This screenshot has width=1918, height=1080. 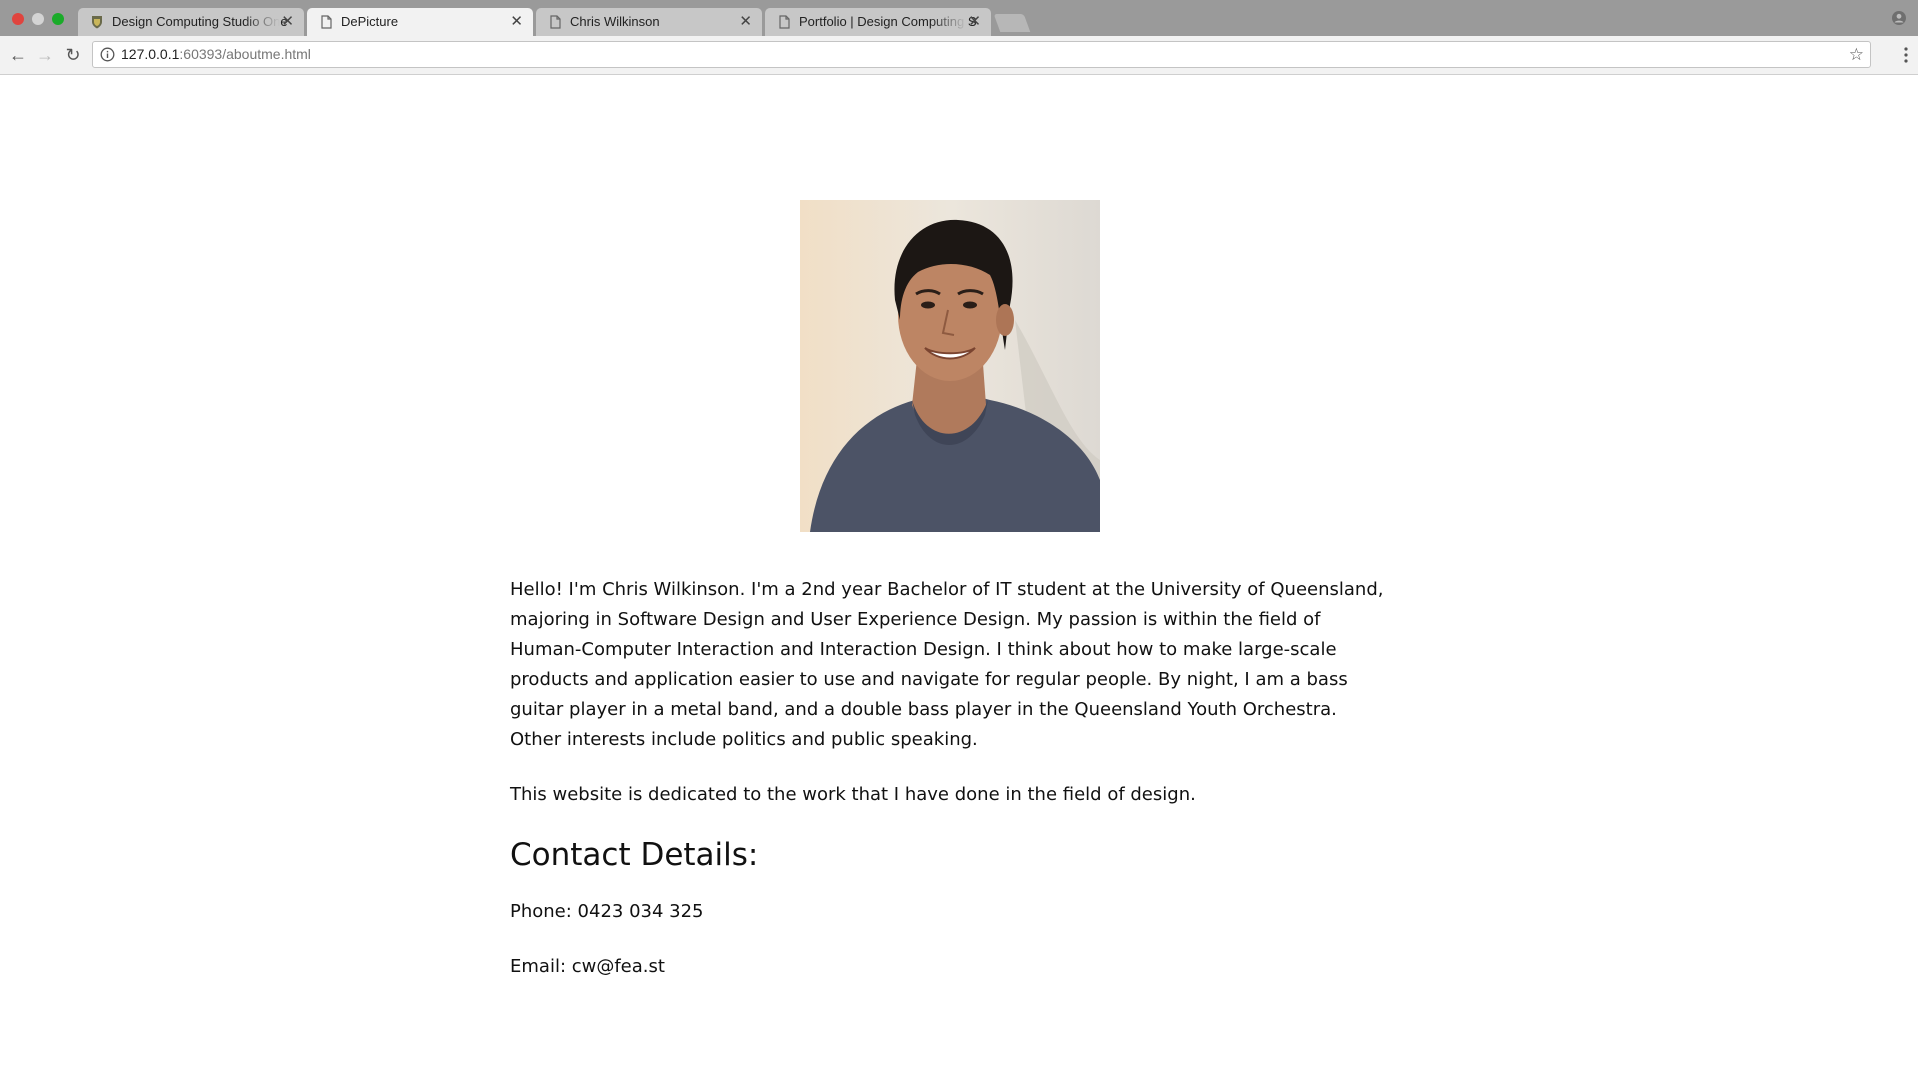 I want to click on profile-photo, so click(x=950, y=366).